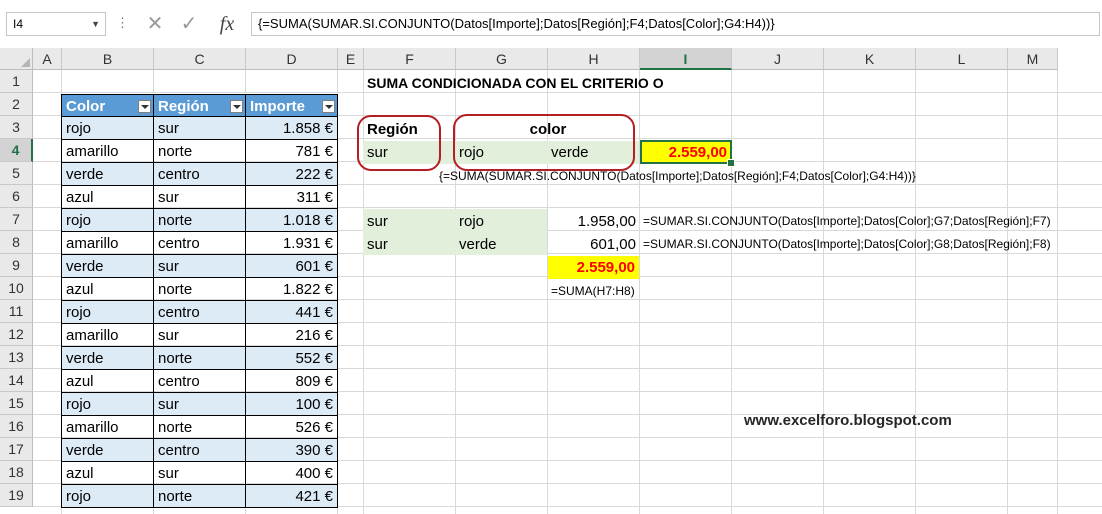  Describe the element at coordinates (155, 24) in the screenshot. I see `cancel-icon: ✕` at that location.